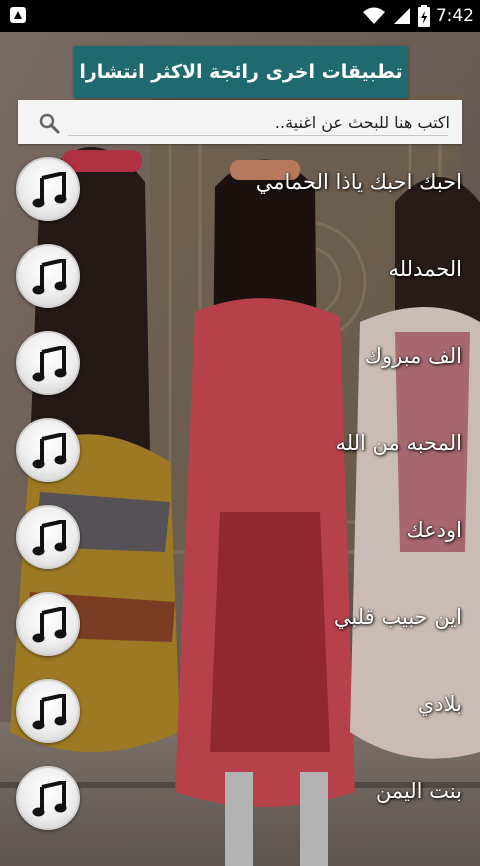 This screenshot has height=866, width=480. I want to click on song-list-item: الف مبروك, so click(240, 365).